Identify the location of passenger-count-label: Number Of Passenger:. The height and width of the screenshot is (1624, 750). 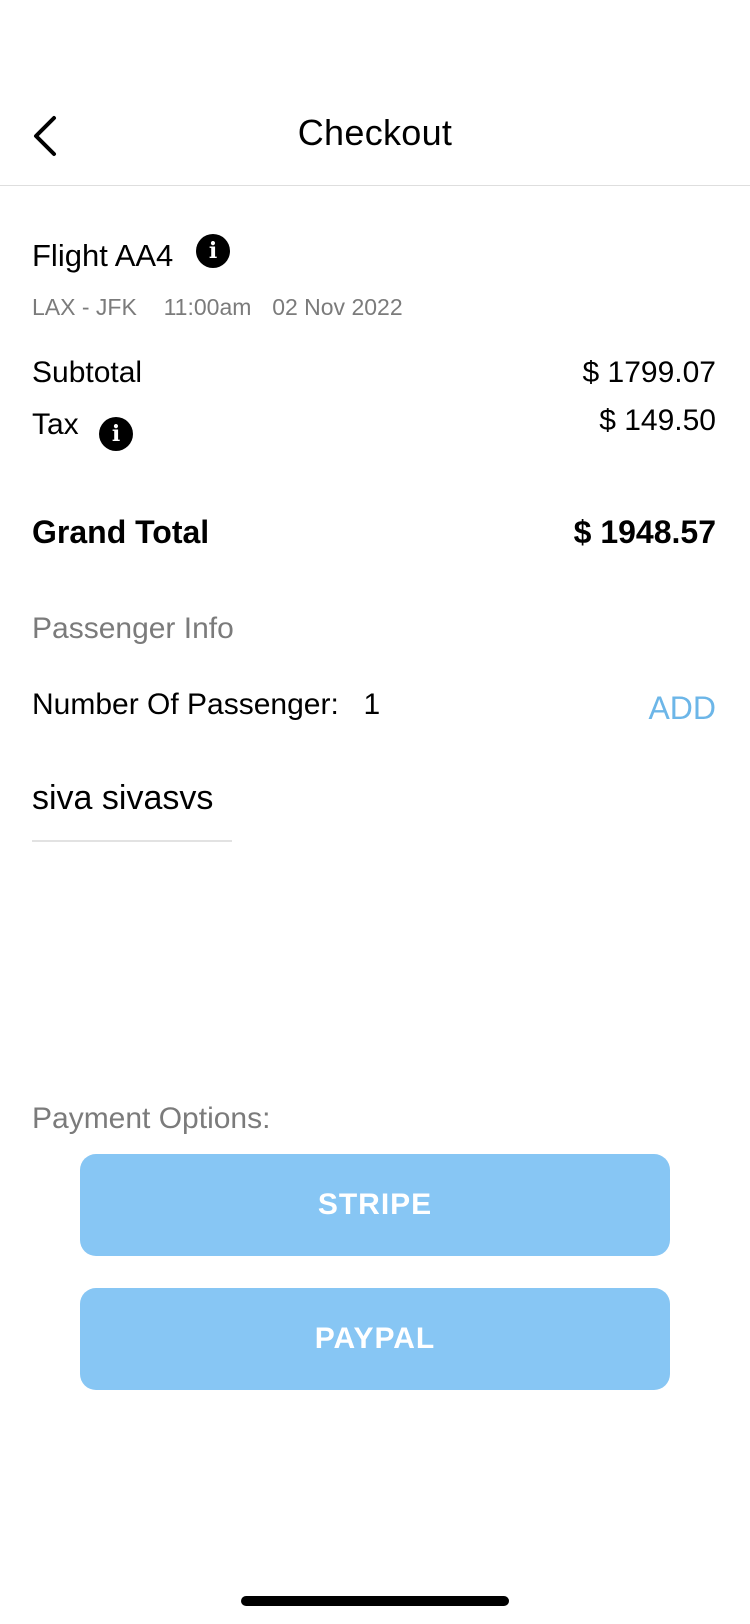
(185, 704).